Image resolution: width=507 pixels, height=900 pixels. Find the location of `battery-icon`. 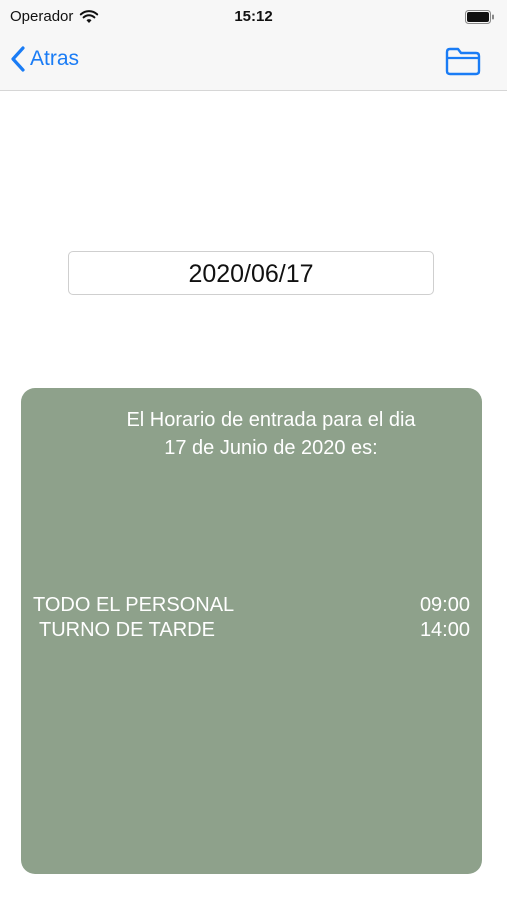

battery-icon is located at coordinates (479, 17).